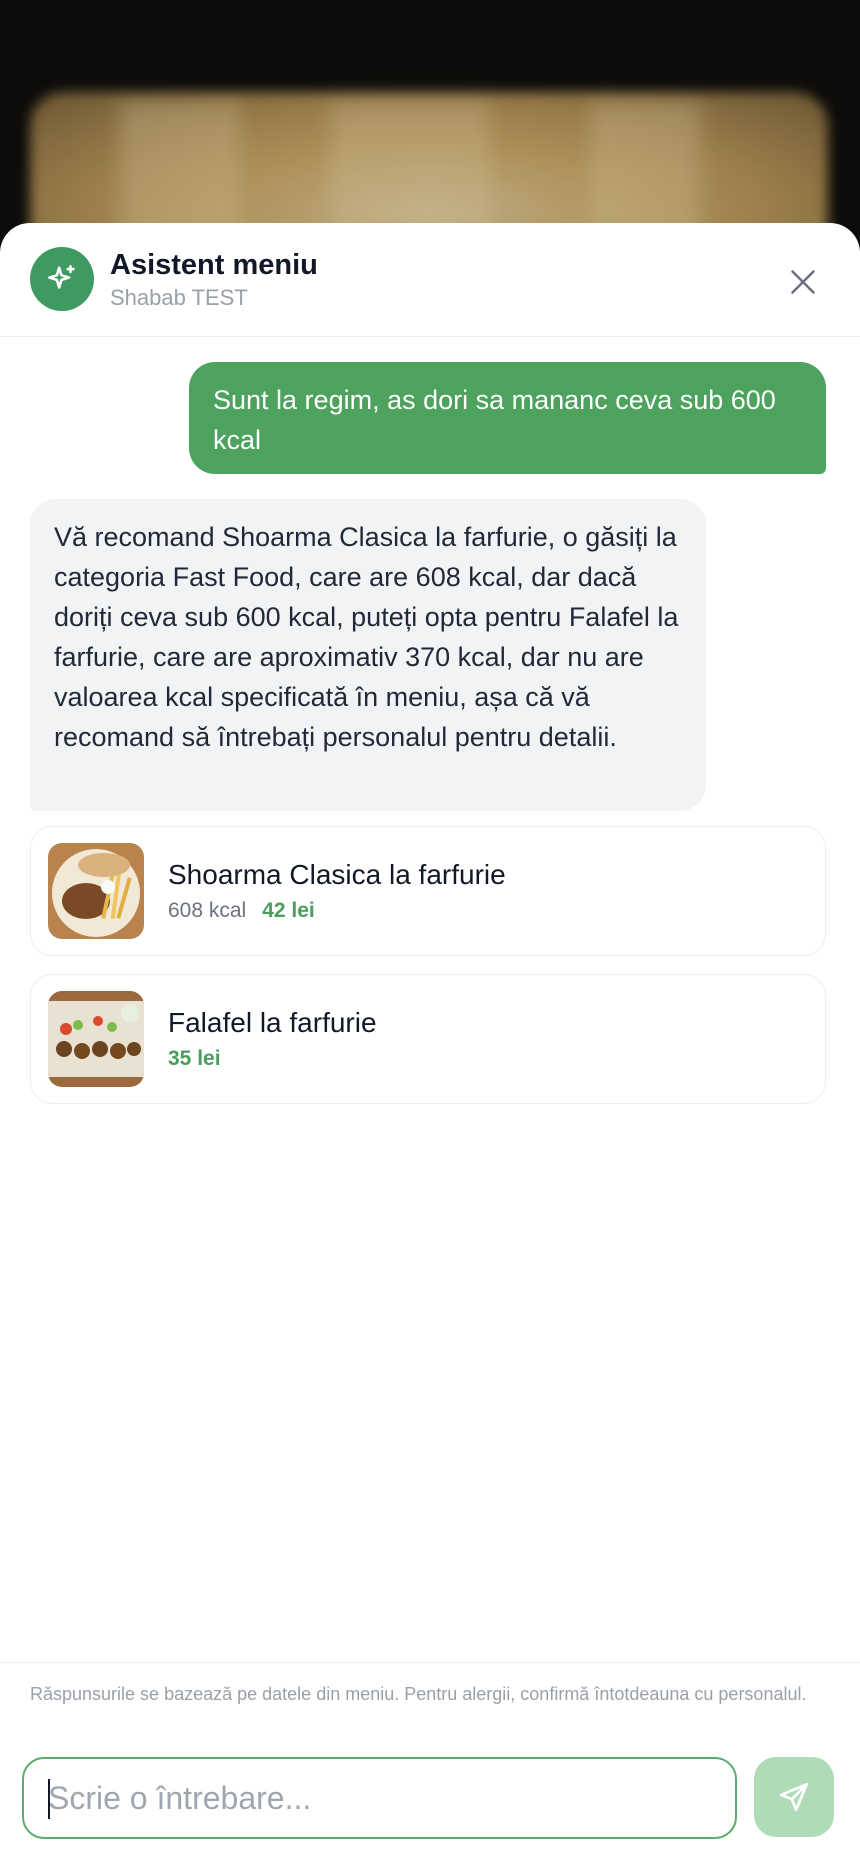  I want to click on sheet-title: Asistent meniu, so click(214, 265).